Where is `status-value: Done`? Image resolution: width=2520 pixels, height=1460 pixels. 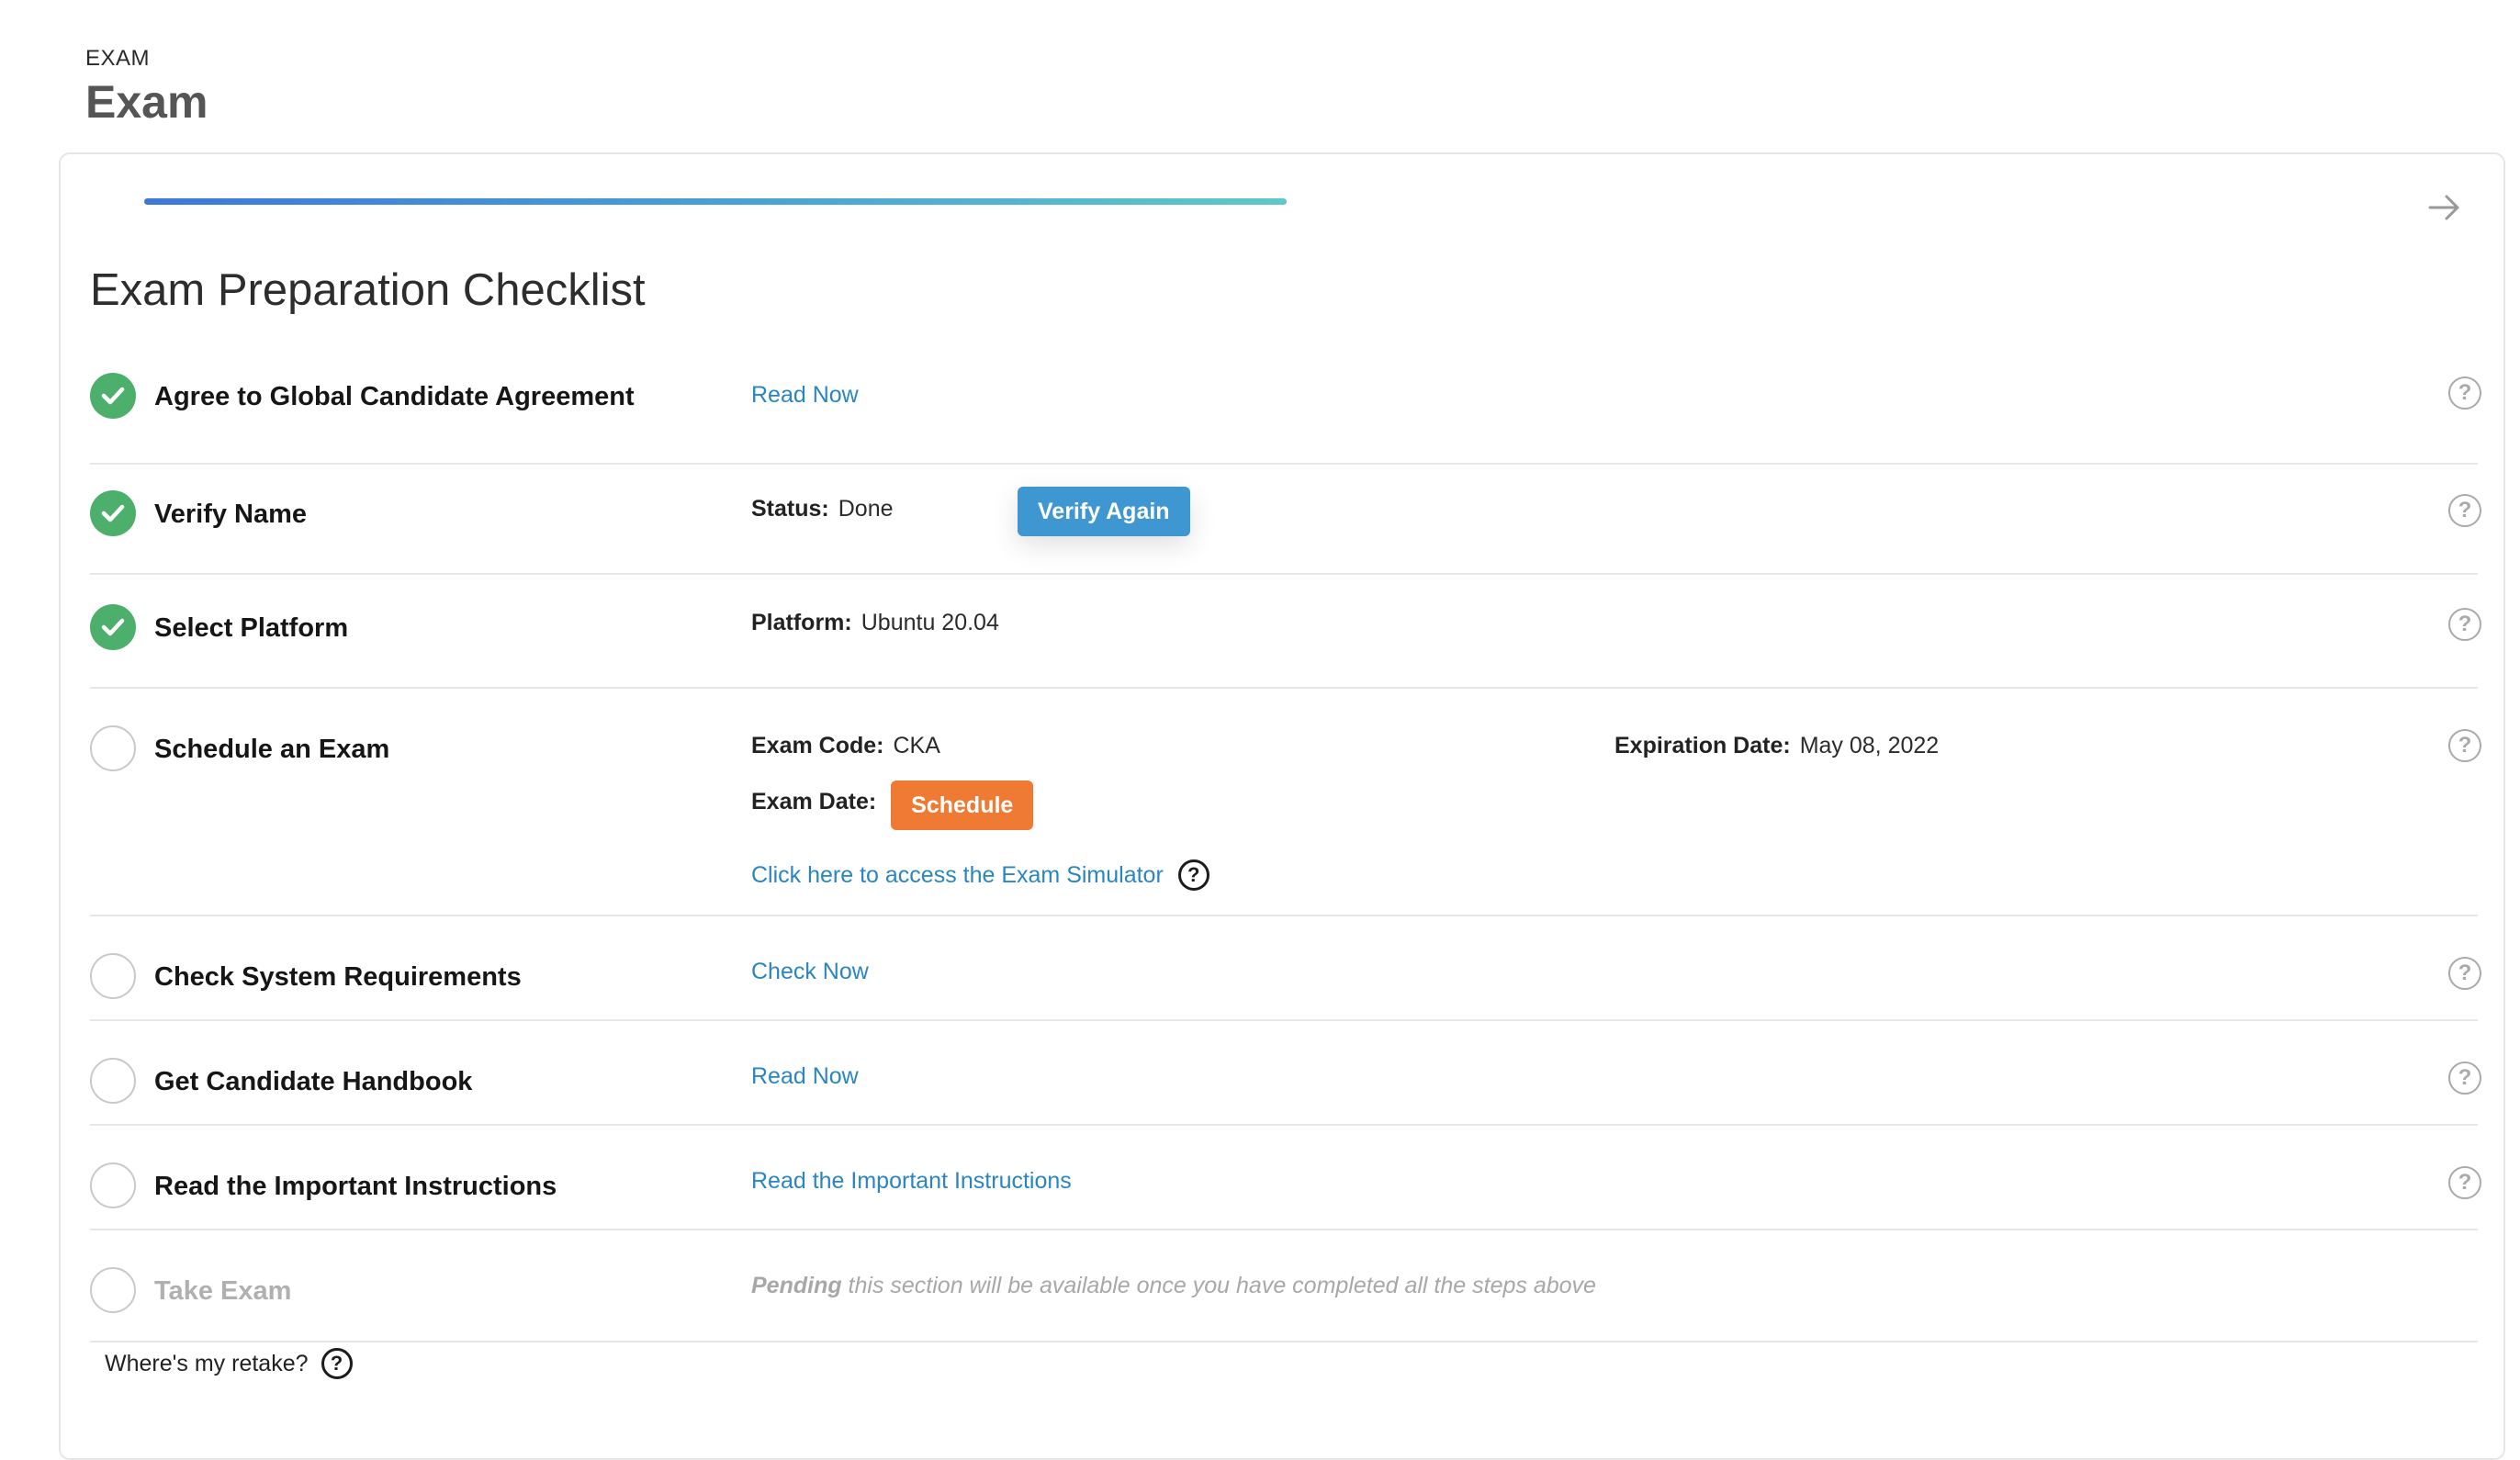 status-value: Done is located at coordinates (866, 509).